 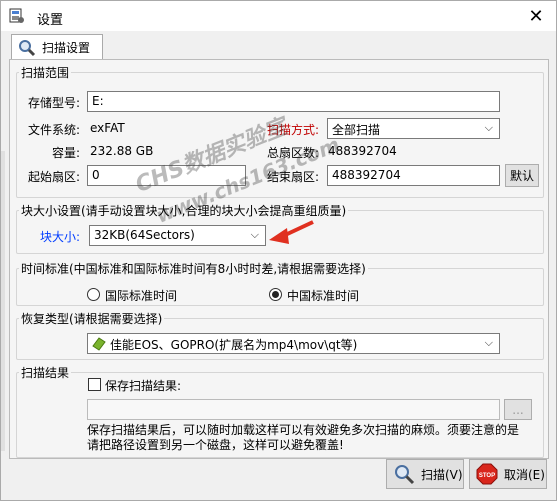 I want to click on scan-button-label: 扫描(V), so click(x=442, y=474).